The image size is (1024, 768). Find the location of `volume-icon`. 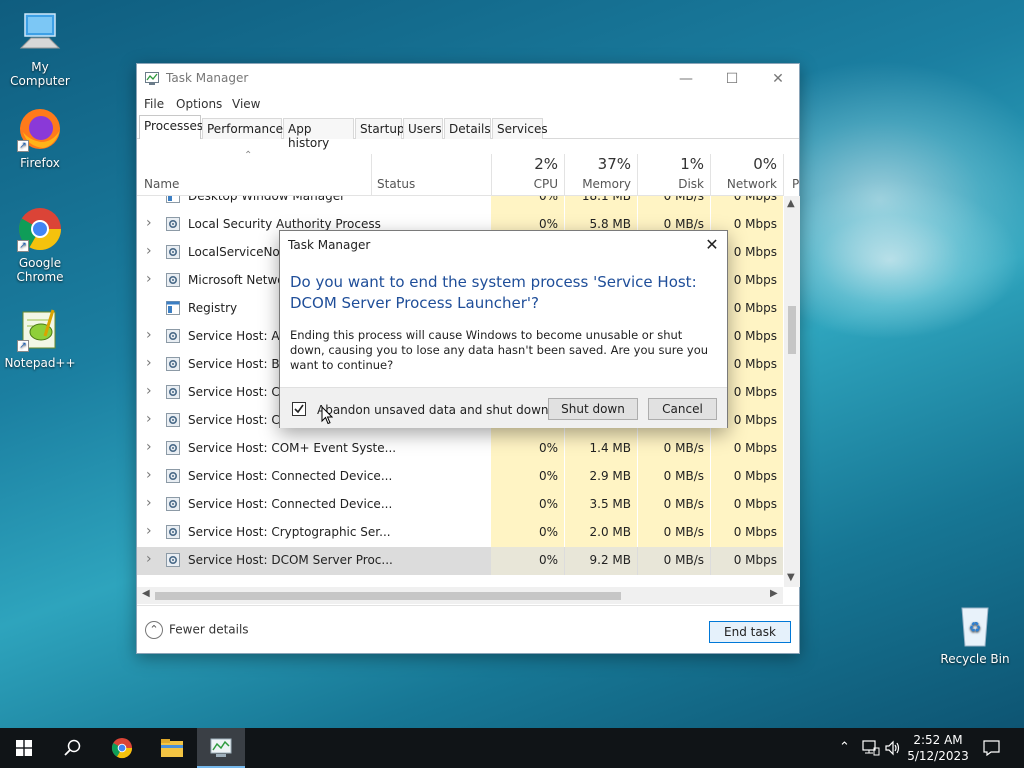

volume-icon is located at coordinates (893, 748).